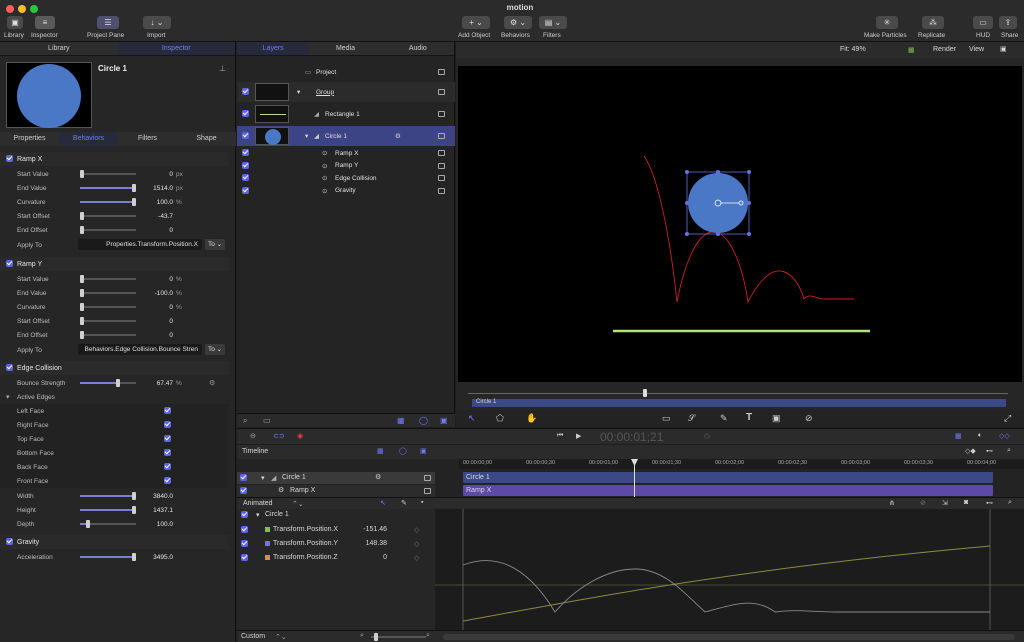 The height and width of the screenshot is (642, 1024). Describe the element at coordinates (9, 263) in the screenshot. I see `ramp-y-enable-checkbox` at that location.